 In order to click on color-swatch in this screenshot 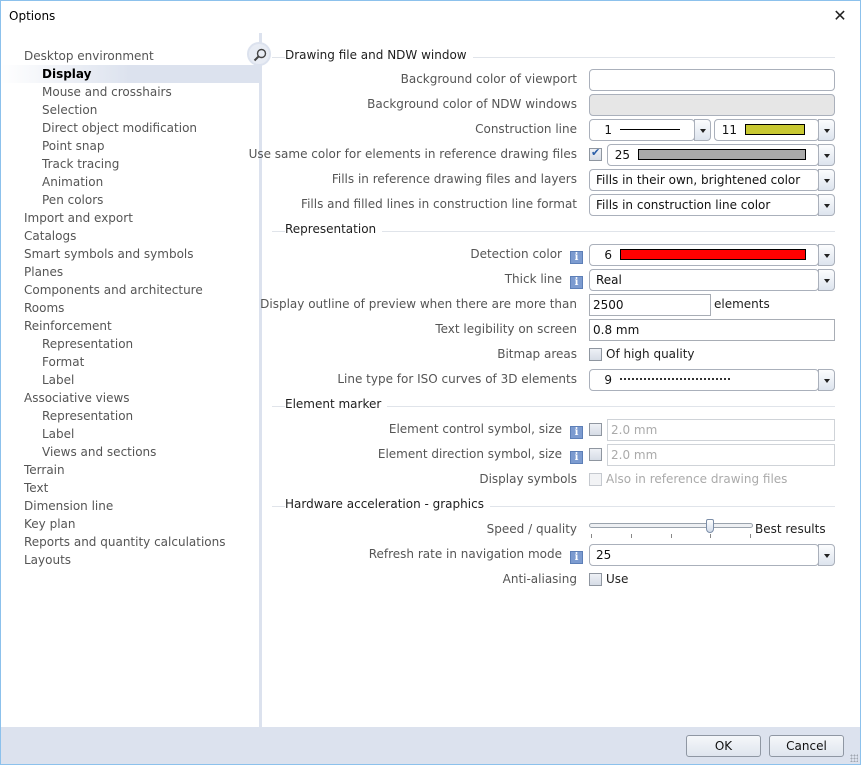, I will do `click(722, 154)`.